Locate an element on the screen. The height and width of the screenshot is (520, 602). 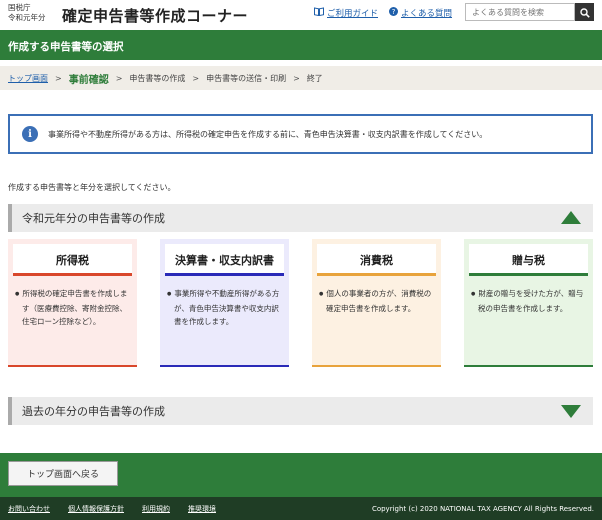
card-title-box: 消費税 is located at coordinates (376, 260).